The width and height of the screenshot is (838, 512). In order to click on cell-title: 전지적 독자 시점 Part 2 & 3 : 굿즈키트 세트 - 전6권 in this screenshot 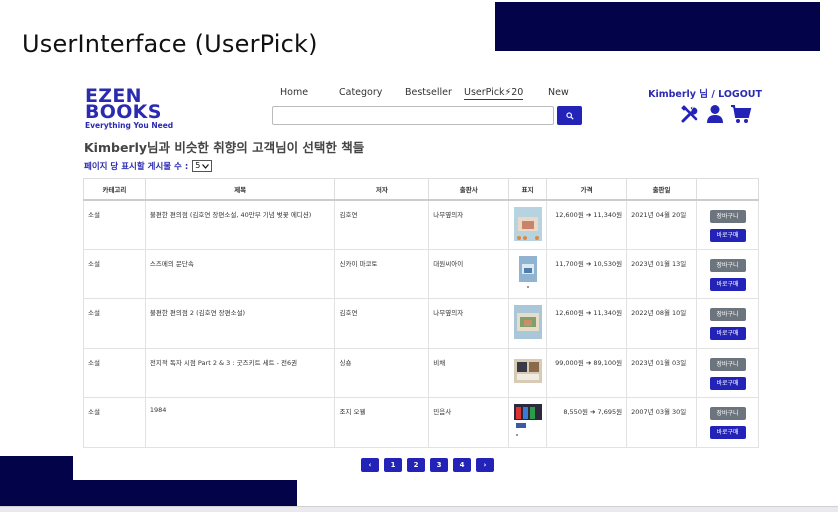, I will do `click(240, 372)`.